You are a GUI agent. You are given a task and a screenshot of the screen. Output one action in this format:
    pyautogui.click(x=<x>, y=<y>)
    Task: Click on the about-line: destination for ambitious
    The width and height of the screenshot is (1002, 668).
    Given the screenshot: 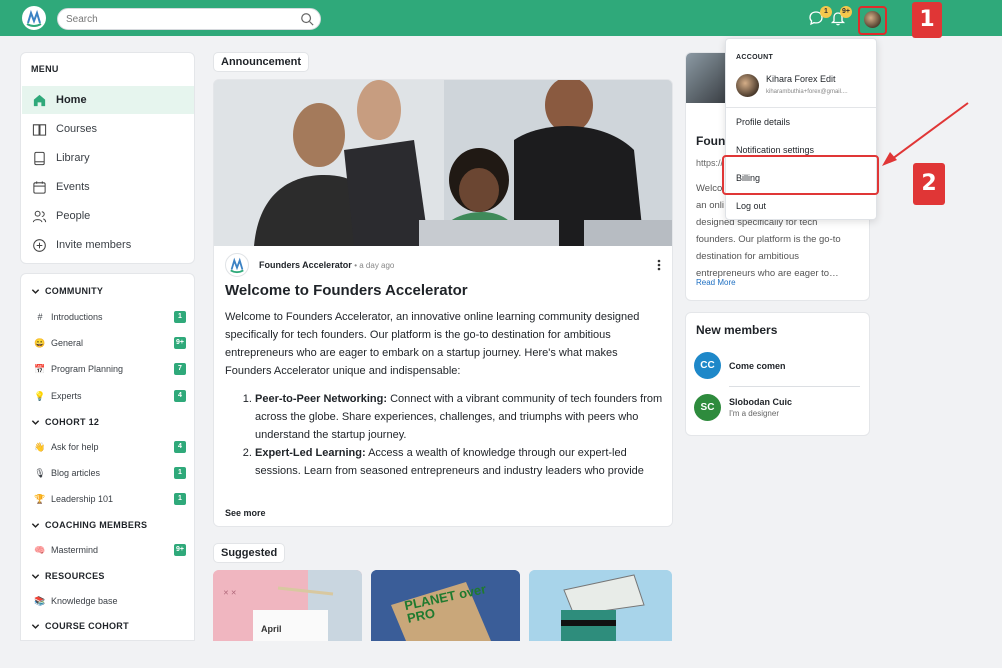 What is the action you would take?
    pyautogui.click(x=747, y=256)
    